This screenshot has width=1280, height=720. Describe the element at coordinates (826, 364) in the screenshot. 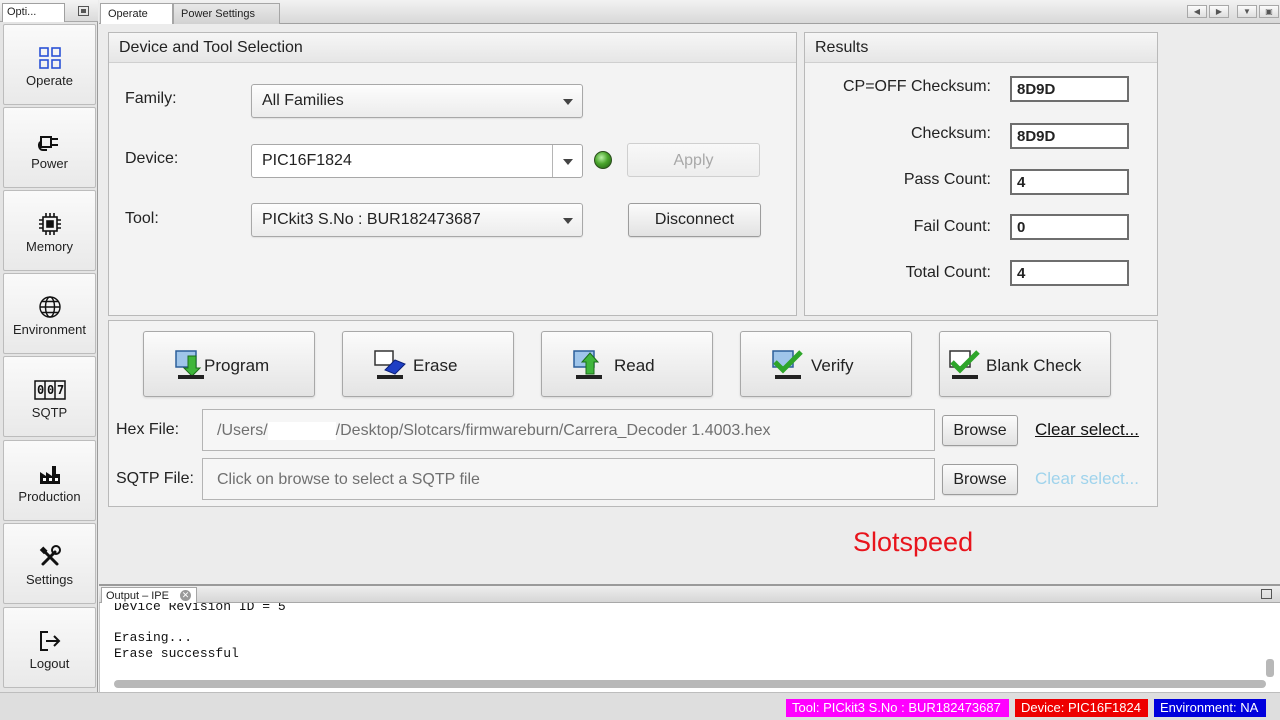

I see `verify-button: Verify` at that location.